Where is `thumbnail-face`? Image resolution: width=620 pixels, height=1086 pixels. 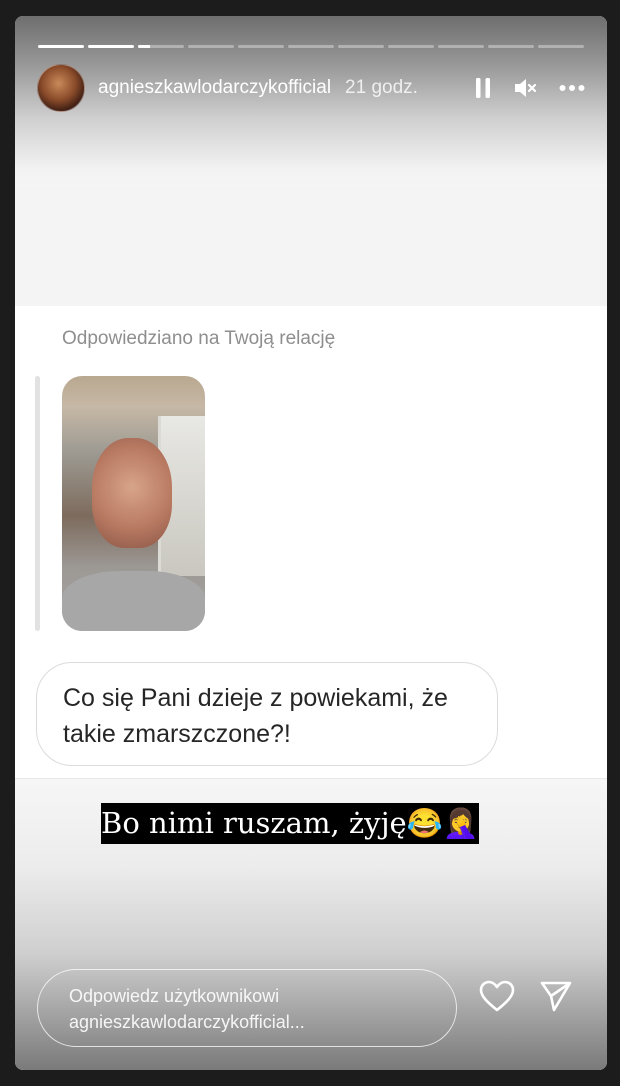
thumbnail-face is located at coordinates (132, 493).